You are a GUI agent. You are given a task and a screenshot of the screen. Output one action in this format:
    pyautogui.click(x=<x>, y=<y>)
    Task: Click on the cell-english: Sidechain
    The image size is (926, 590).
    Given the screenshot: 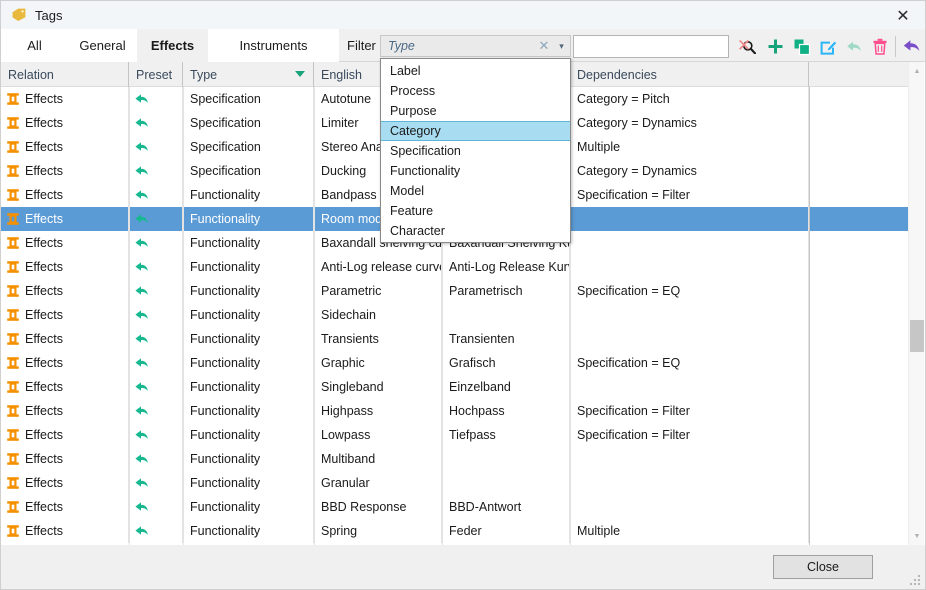 What is the action you would take?
    pyautogui.click(x=378, y=315)
    